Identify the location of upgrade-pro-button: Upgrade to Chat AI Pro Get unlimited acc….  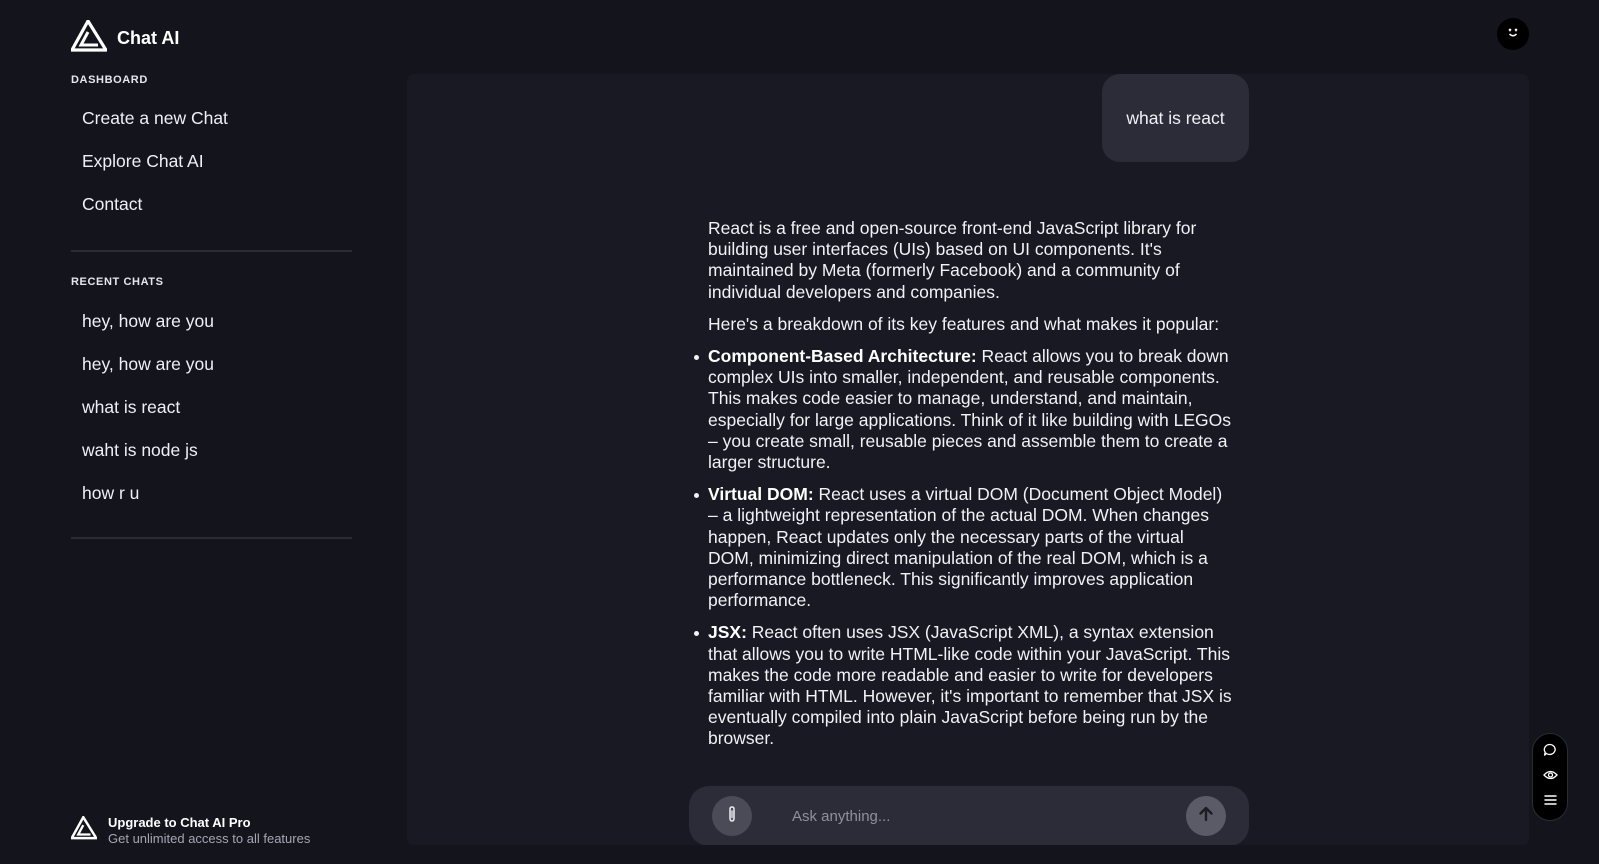
(190, 830).